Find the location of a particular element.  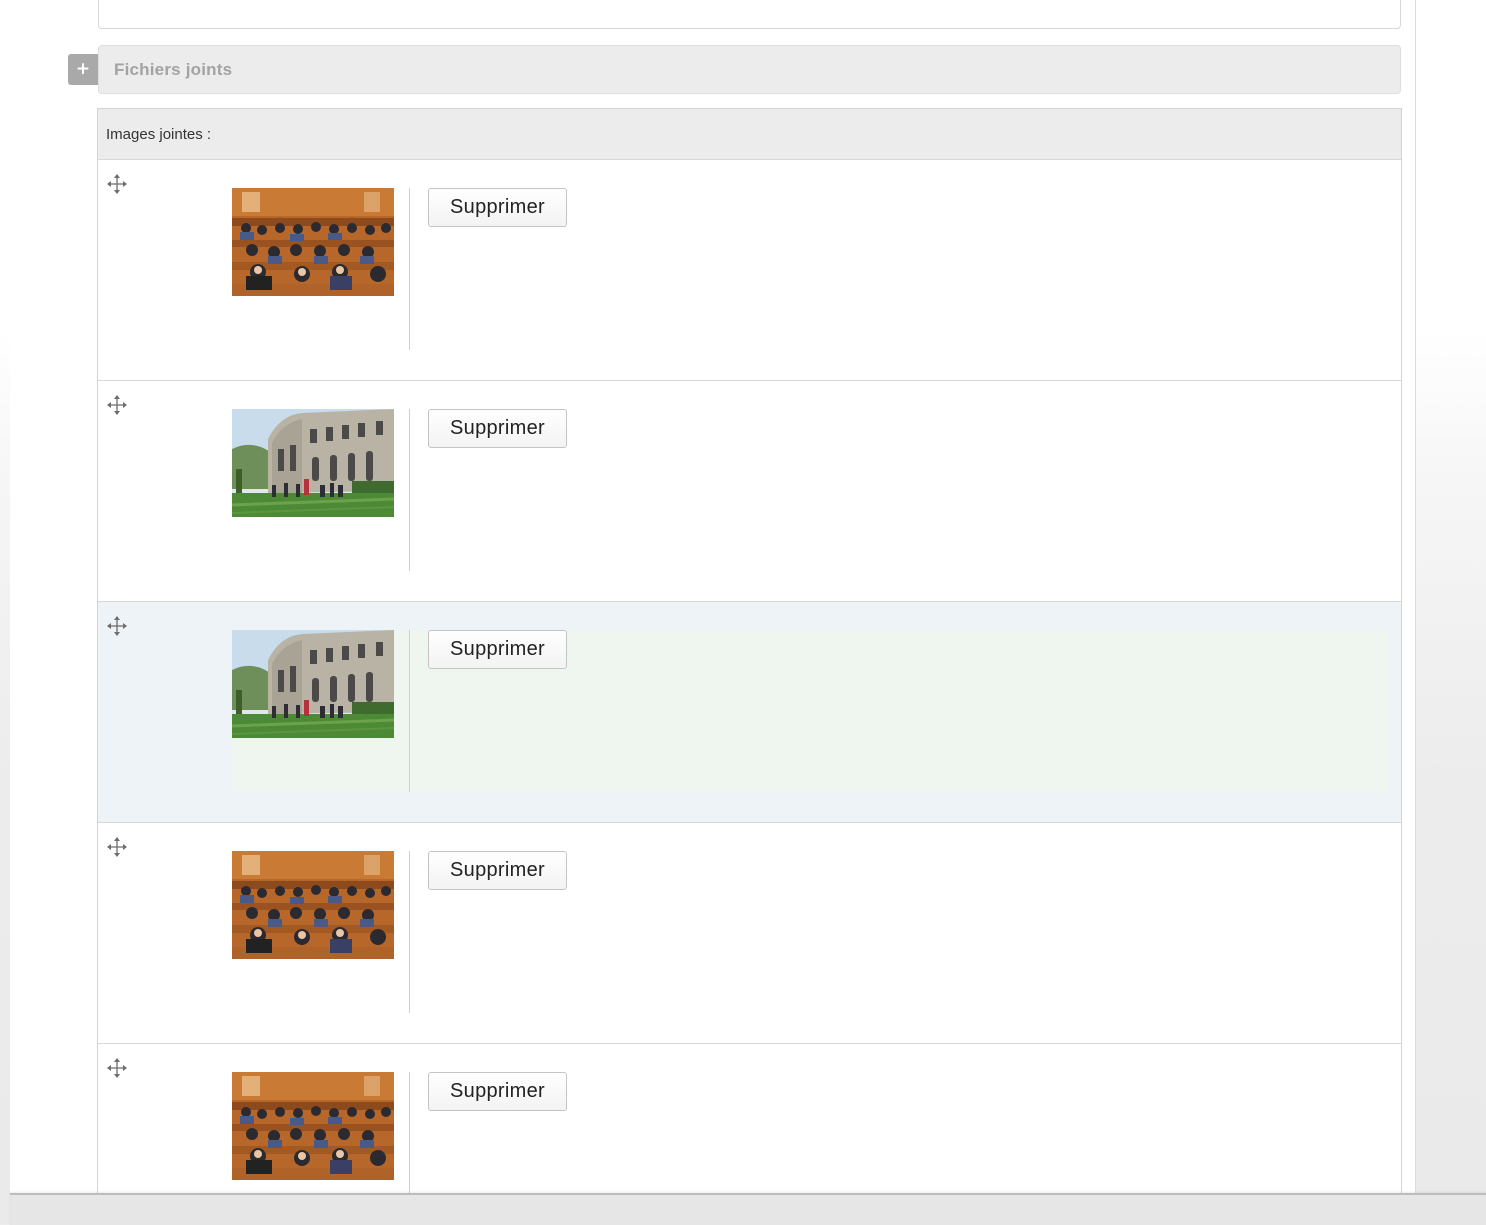

bottom-toolbar is located at coordinates (748, 1209).